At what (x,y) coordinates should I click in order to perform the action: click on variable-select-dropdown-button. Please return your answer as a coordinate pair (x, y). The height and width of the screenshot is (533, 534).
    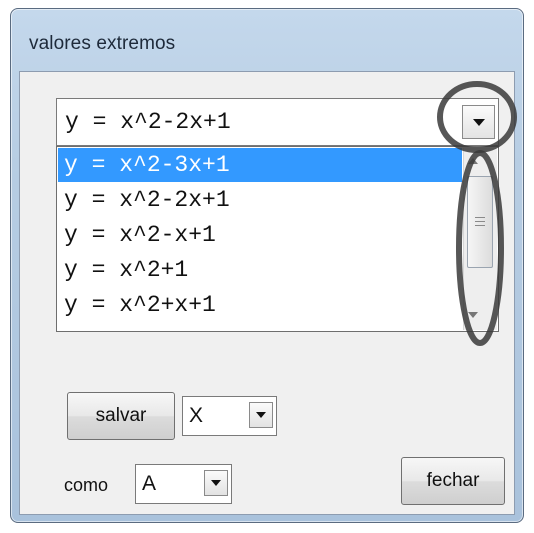
    Looking at the image, I should click on (261, 415).